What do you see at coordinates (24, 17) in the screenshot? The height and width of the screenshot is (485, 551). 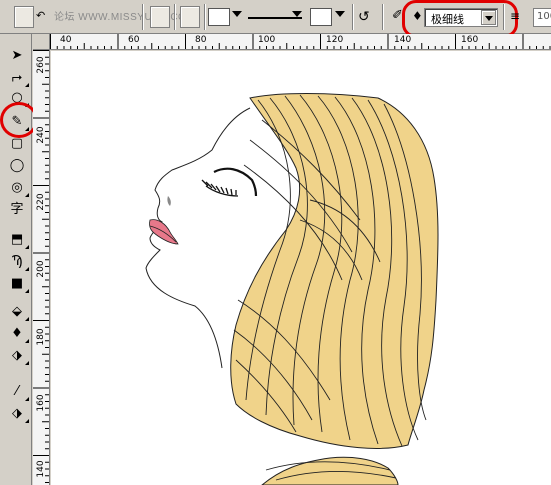 I see `page-icon` at bounding box center [24, 17].